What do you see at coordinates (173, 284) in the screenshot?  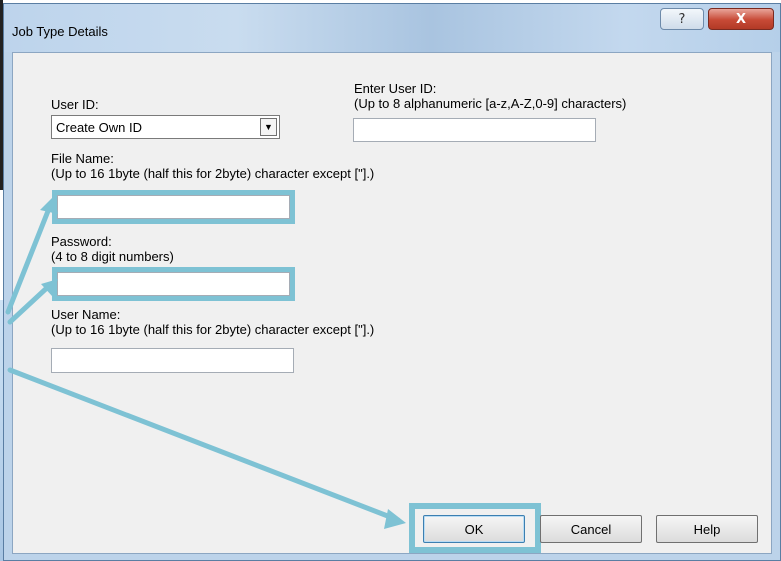 I see `password-input` at bounding box center [173, 284].